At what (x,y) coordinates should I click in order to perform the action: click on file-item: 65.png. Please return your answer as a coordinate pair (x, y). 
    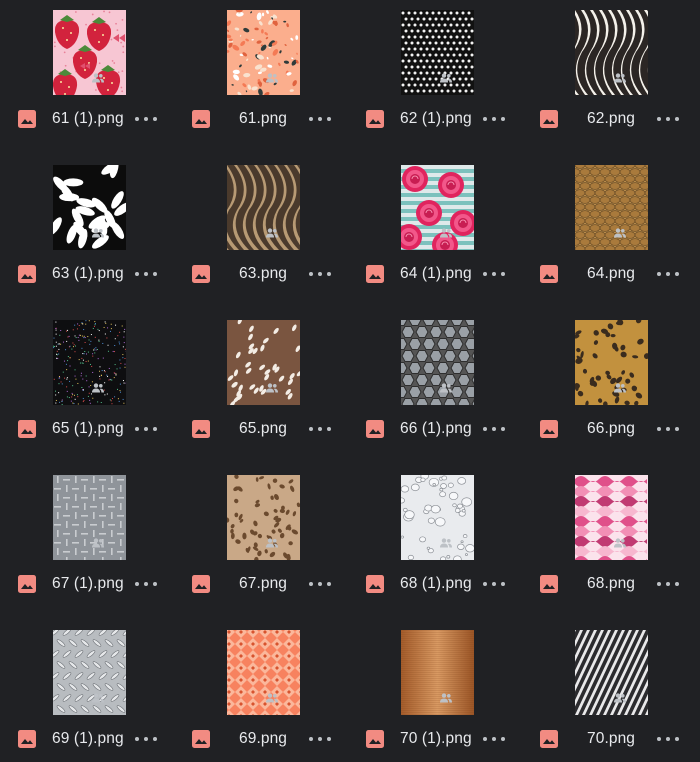
    Looking at the image, I should click on (261, 387).